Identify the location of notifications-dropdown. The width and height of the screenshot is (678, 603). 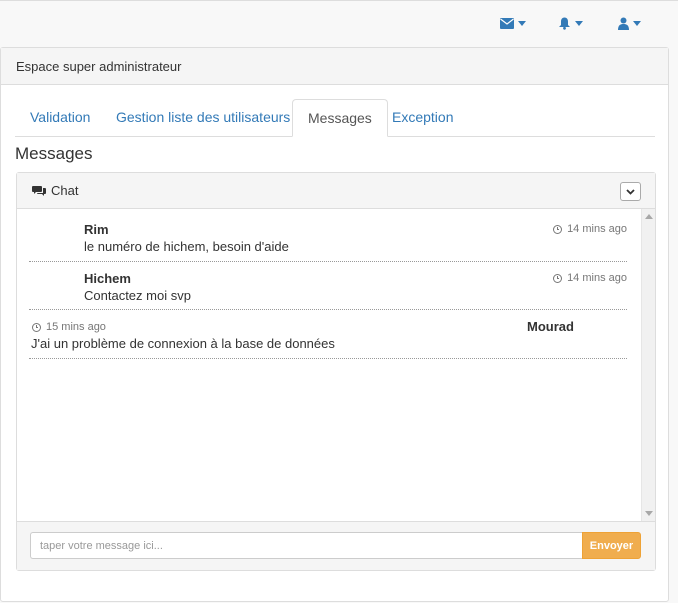
(570, 23).